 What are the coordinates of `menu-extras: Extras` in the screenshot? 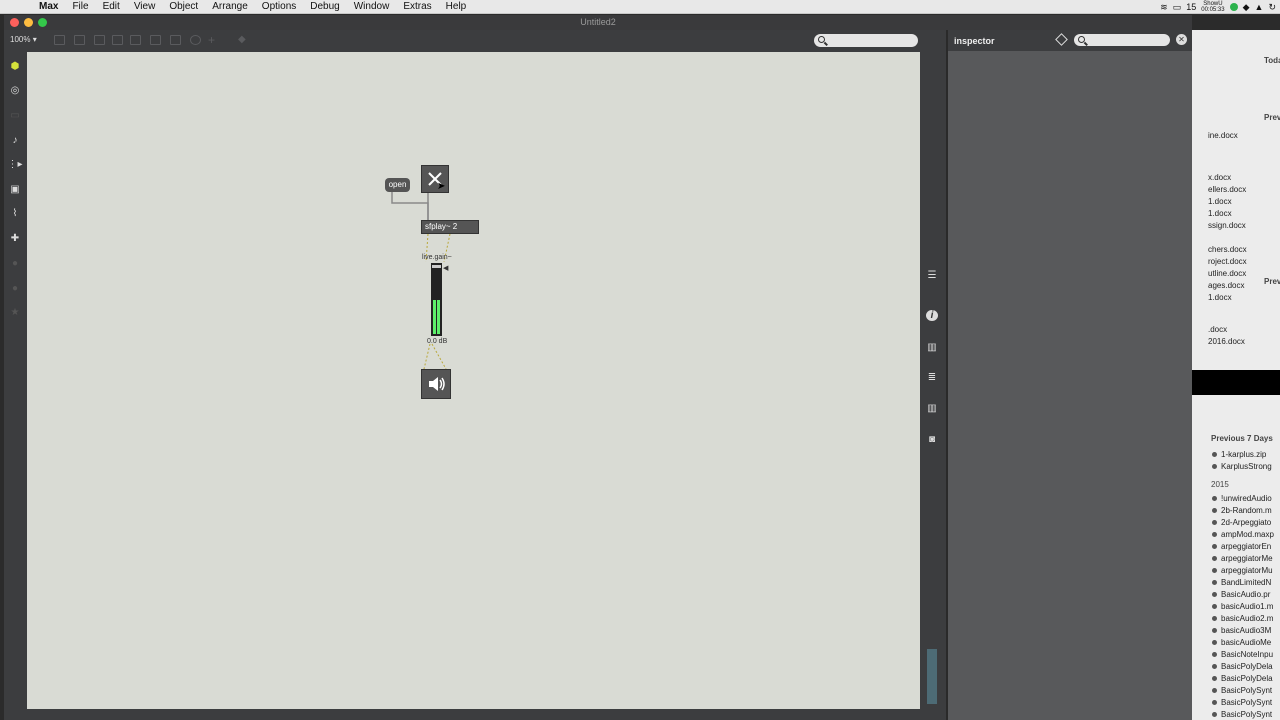 It's located at (417, 7).